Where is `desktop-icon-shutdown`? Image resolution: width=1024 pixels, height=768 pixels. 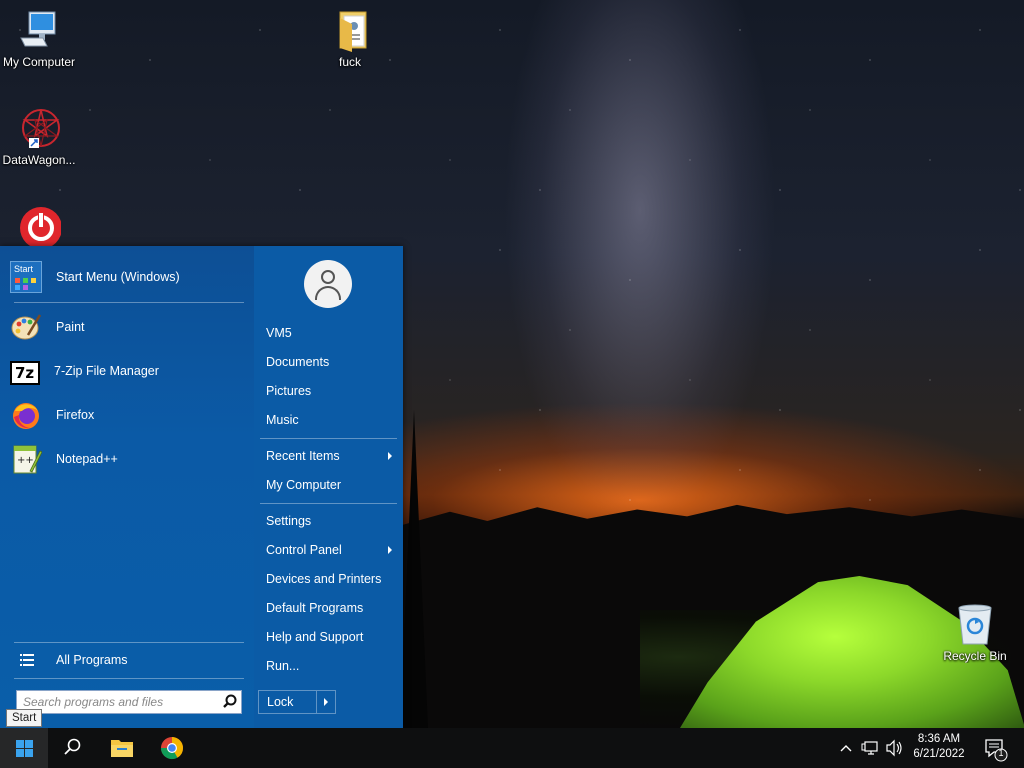 desktop-icon-shutdown is located at coordinates (39, 227).